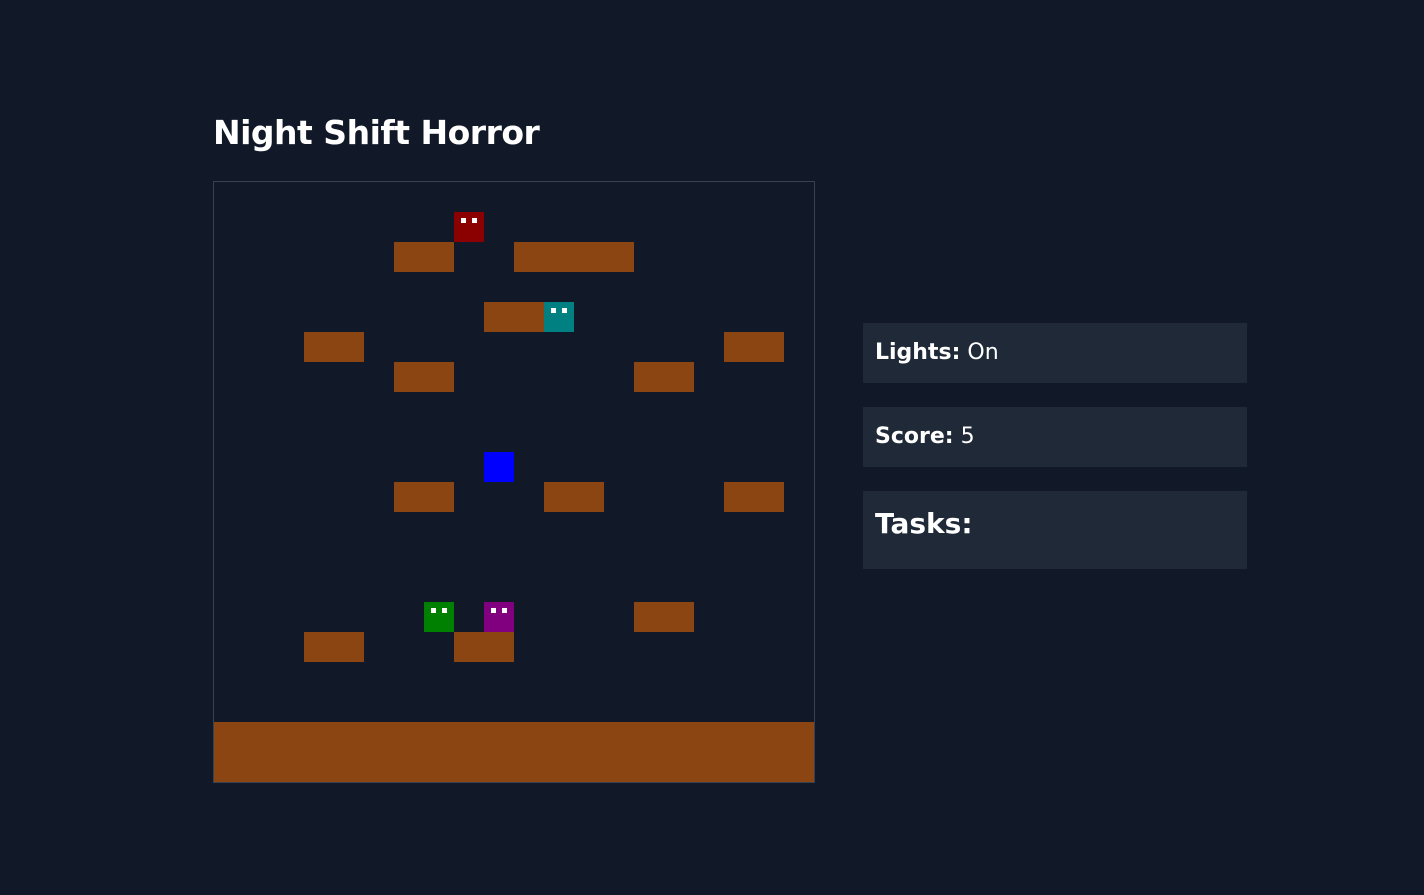 Image resolution: width=1424 pixels, height=895 pixels. What do you see at coordinates (499, 617) in the screenshot?
I see `ghost-purple` at bounding box center [499, 617].